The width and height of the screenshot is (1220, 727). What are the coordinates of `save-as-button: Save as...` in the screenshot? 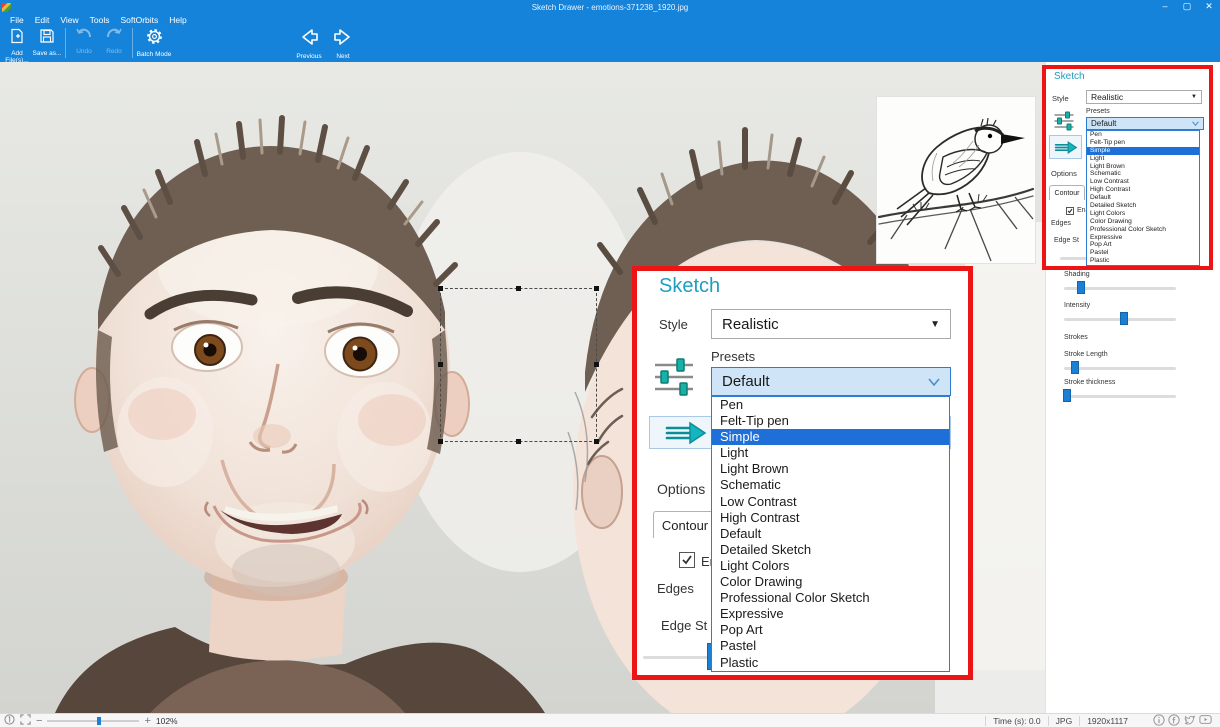 It's located at (47, 42).